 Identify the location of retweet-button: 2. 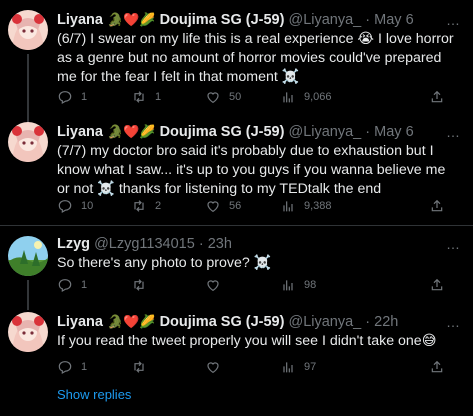
(146, 206).